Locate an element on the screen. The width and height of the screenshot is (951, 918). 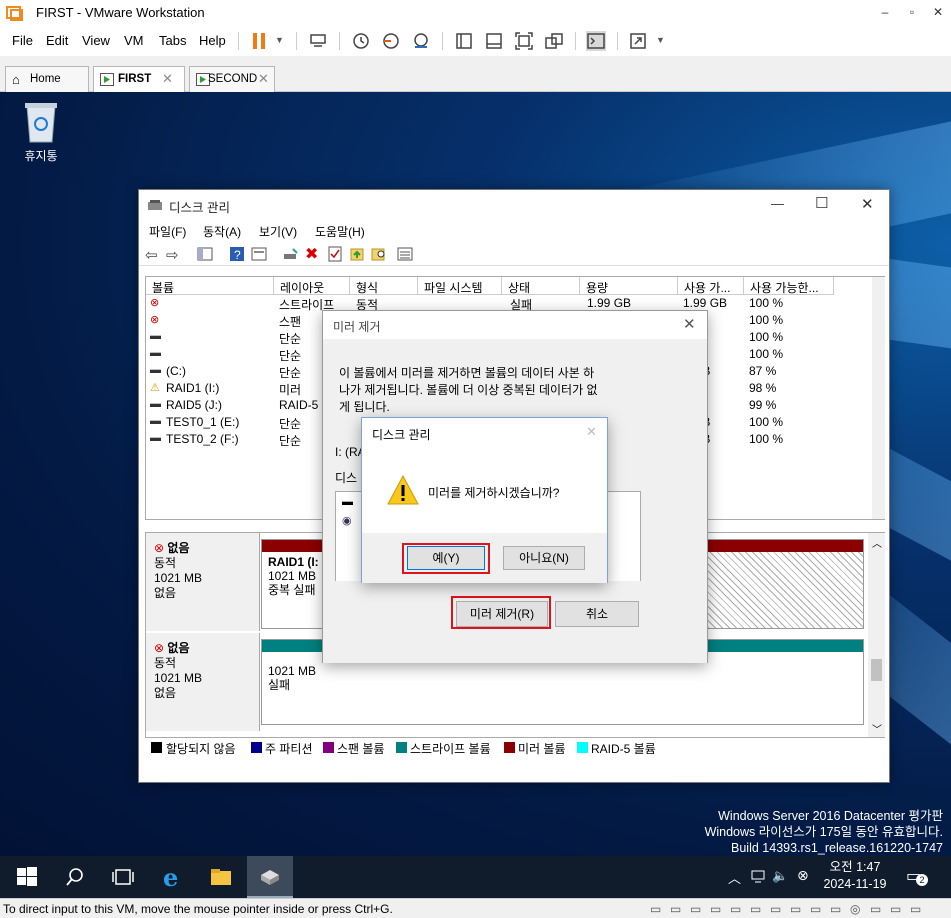
menu-tabs: Tabs is located at coordinates (172, 40).